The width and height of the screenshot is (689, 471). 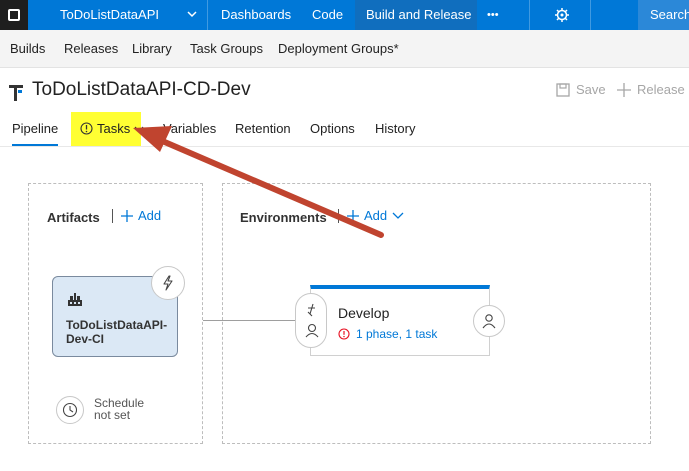 I want to click on artifacts-heading: Artifacts, so click(x=73, y=217).